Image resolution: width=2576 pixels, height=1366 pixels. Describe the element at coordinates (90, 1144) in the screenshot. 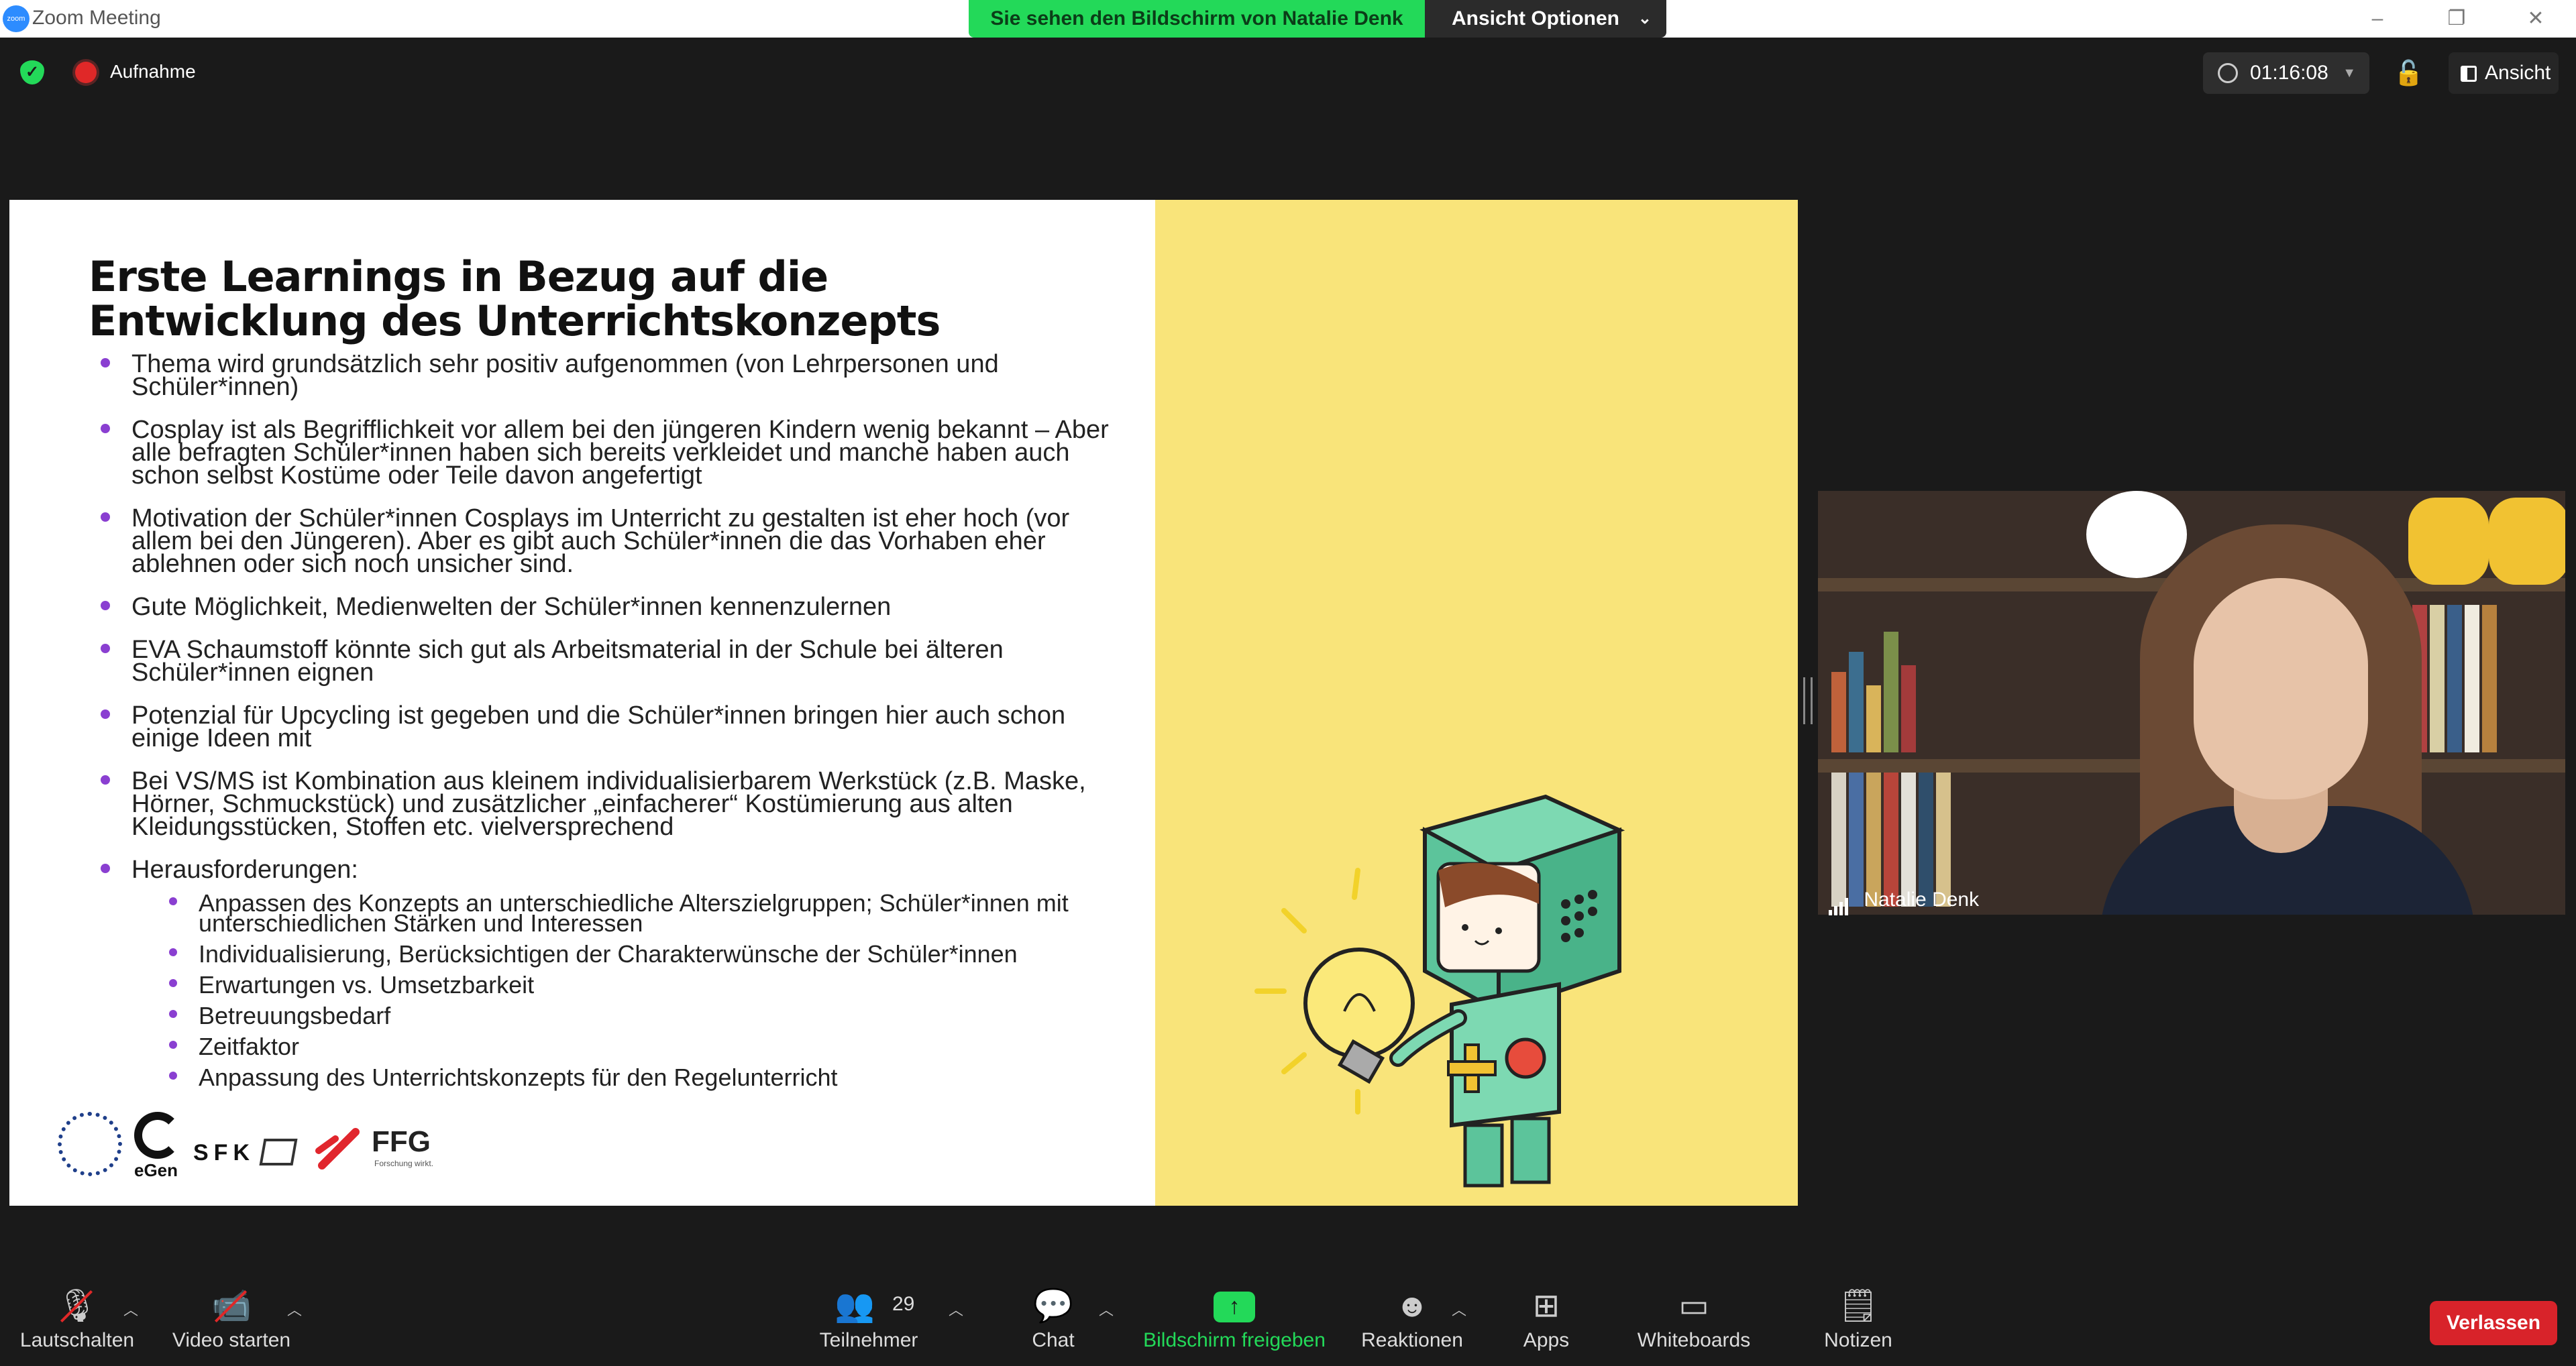

I see `donau-university-logo` at that location.